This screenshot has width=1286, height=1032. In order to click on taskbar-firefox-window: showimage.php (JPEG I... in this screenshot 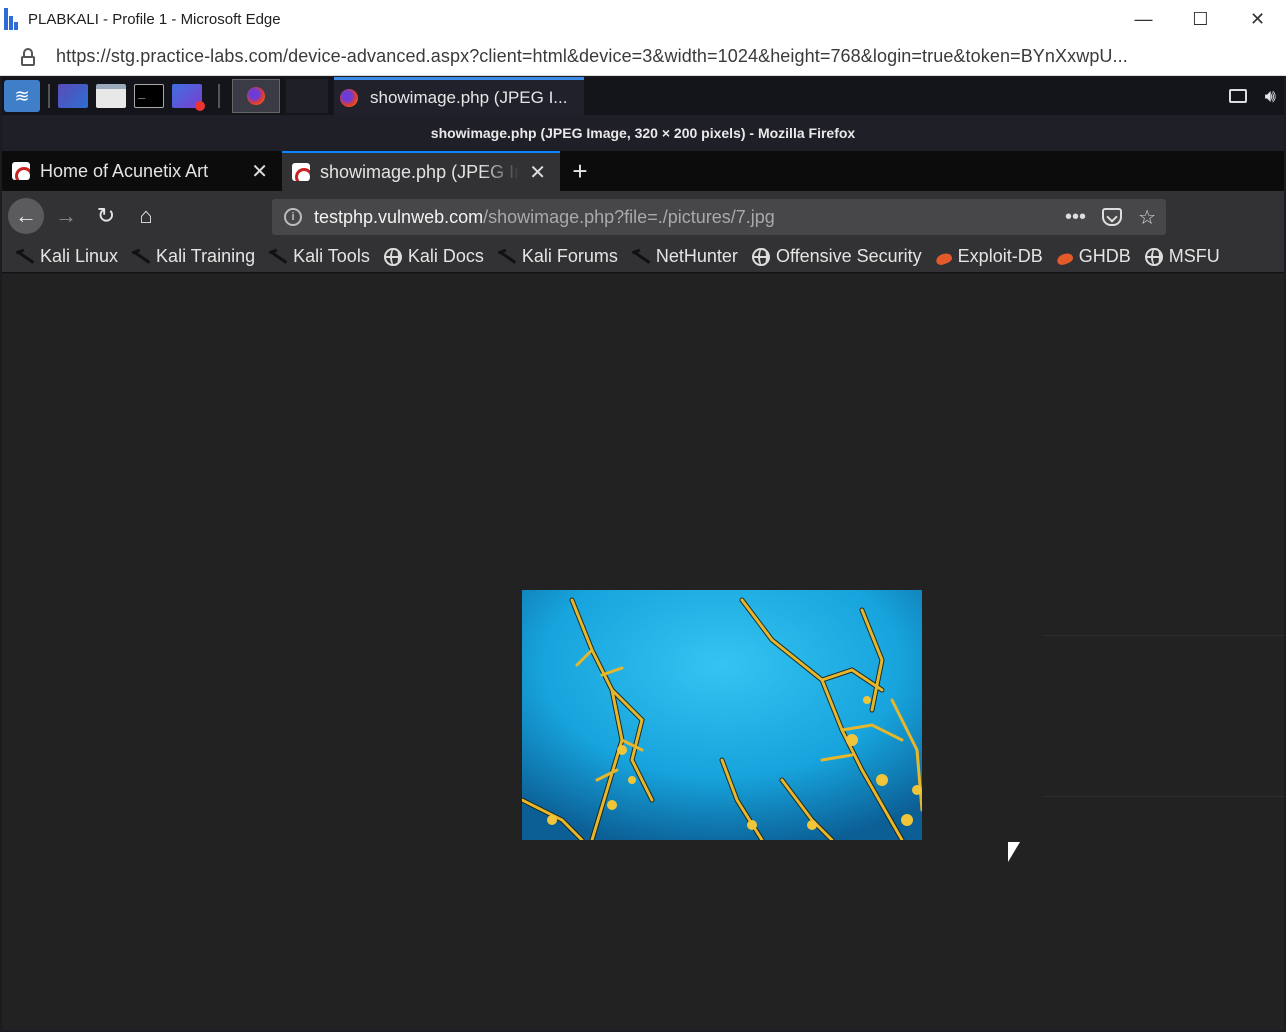, I will do `click(459, 96)`.